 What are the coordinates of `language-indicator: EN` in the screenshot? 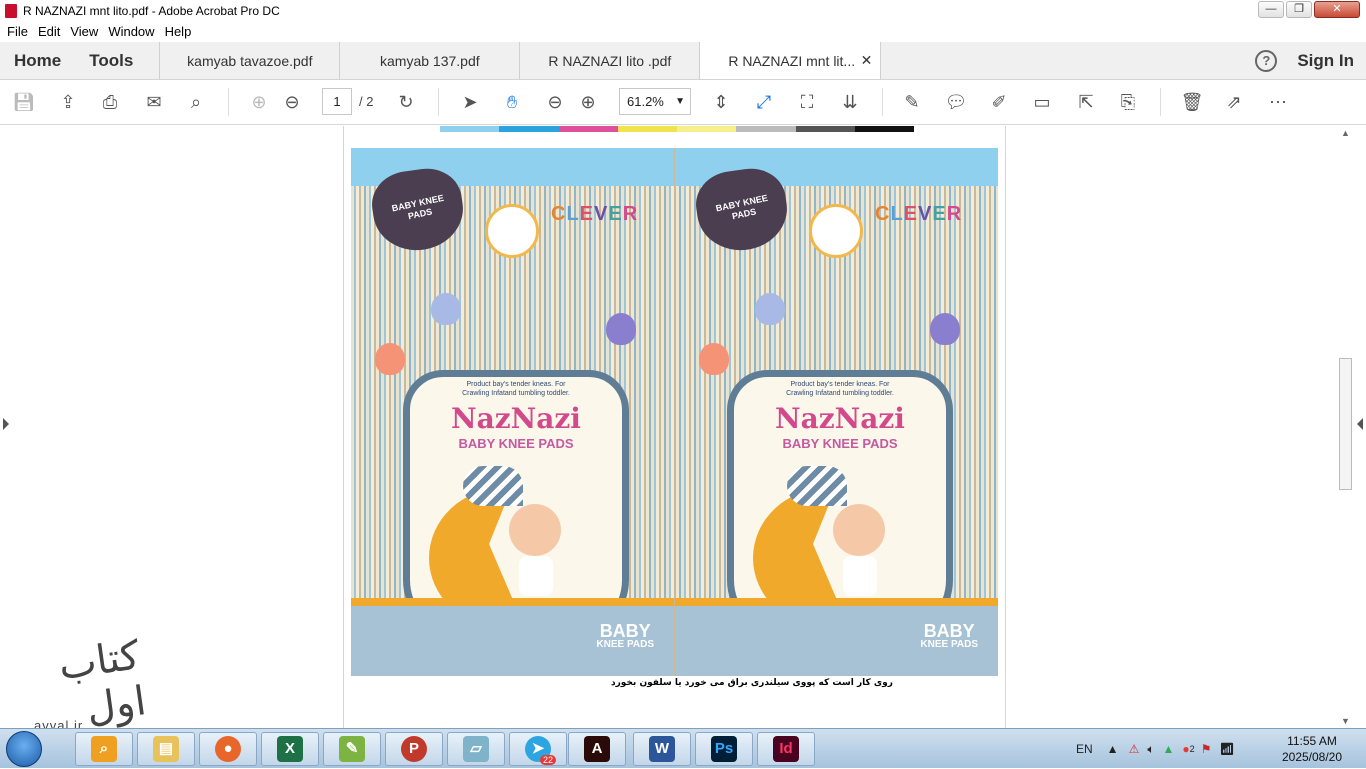 It's located at (1084, 749).